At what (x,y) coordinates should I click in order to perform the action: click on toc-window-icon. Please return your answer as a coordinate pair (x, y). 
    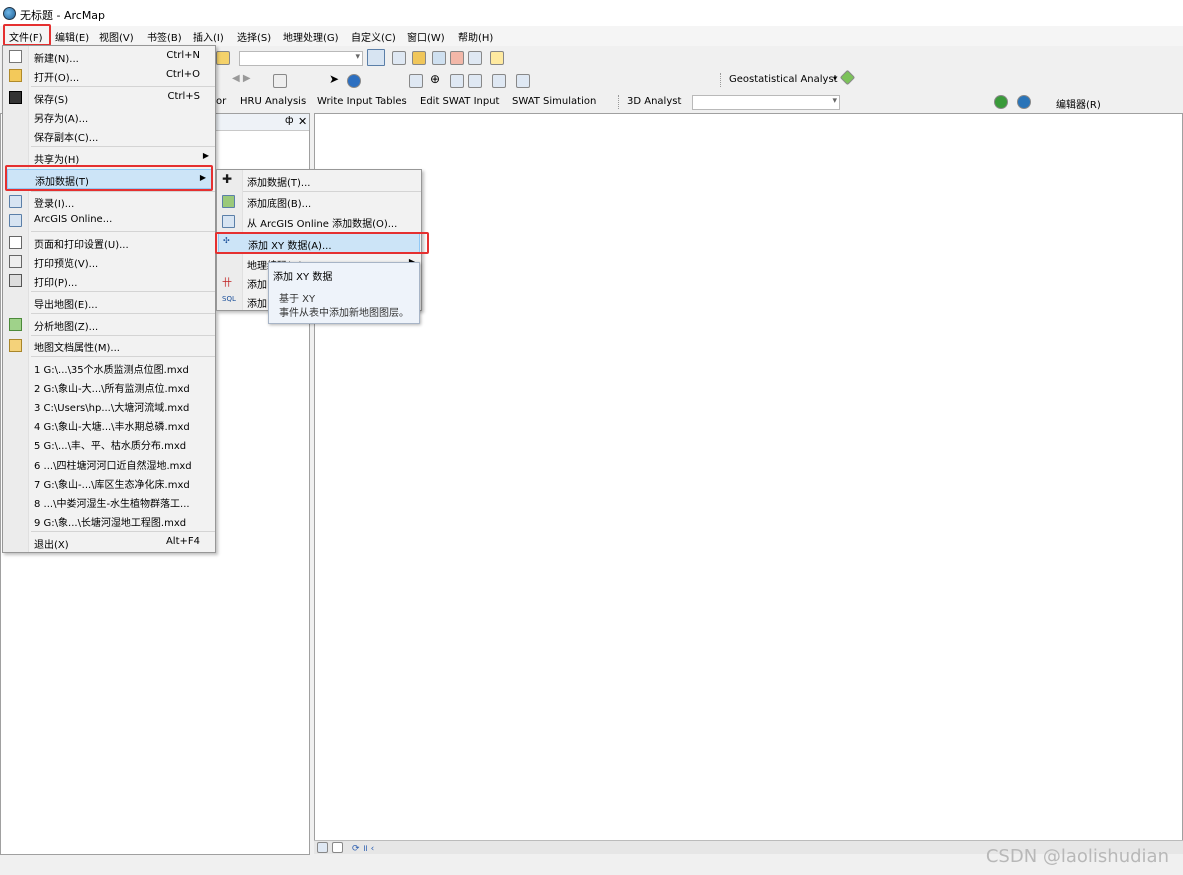
    Looking at the image, I should click on (399, 58).